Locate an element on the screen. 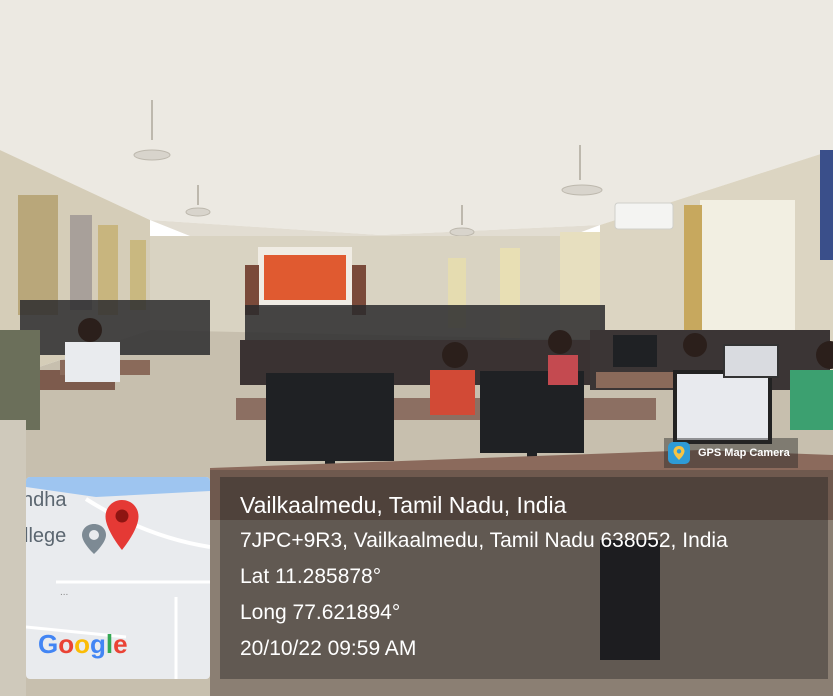 Image resolution: width=833 pixels, height=696 pixels. google-logo: Google is located at coordinates (83, 644).